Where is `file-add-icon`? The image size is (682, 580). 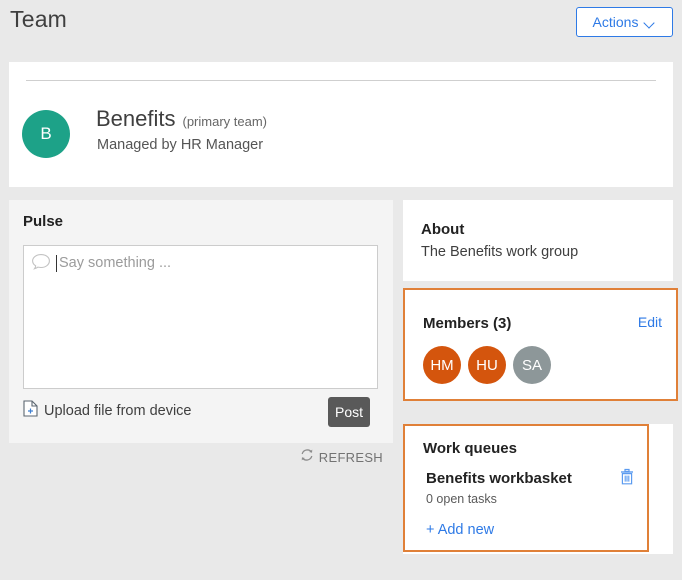 file-add-icon is located at coordinates (30, 411).